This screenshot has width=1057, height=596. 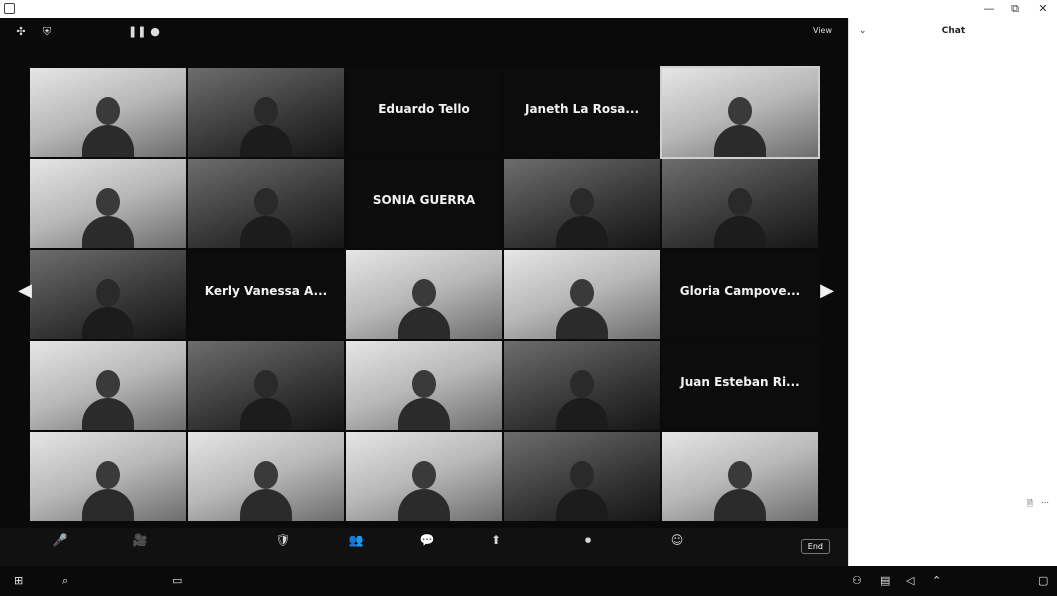 I want to click on notifications-icon: ▢, so click(x=1043, y=581).